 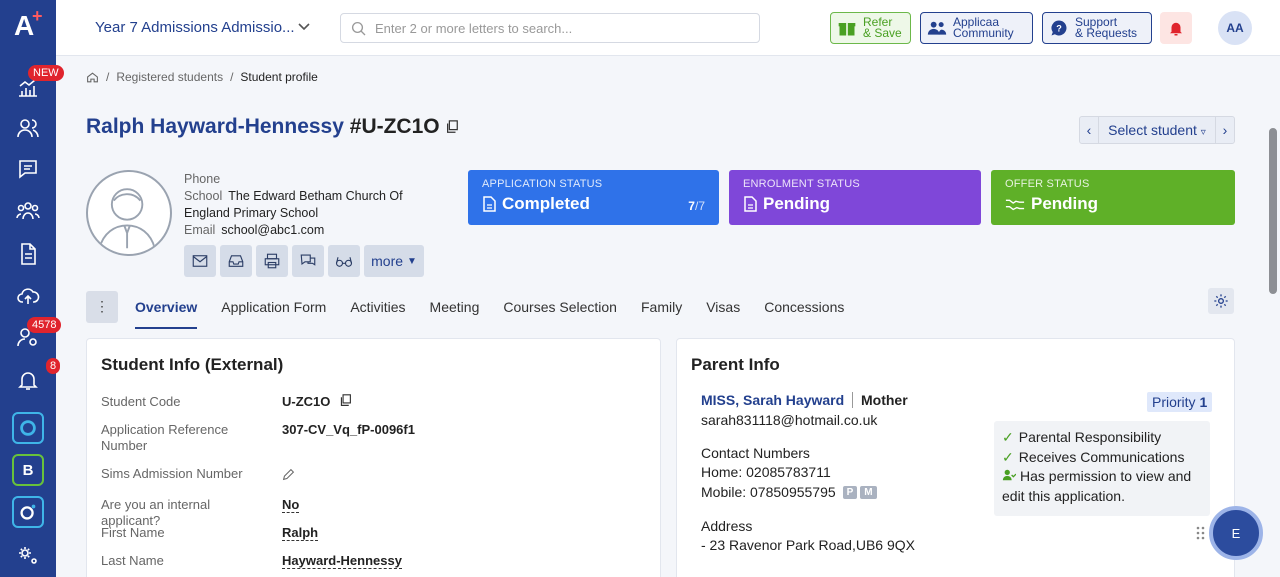 What do you see at coordinates (306, 401) in the screenshot?
I see `student-code-value: U-ZC1O` at bounding box center [306, 401].